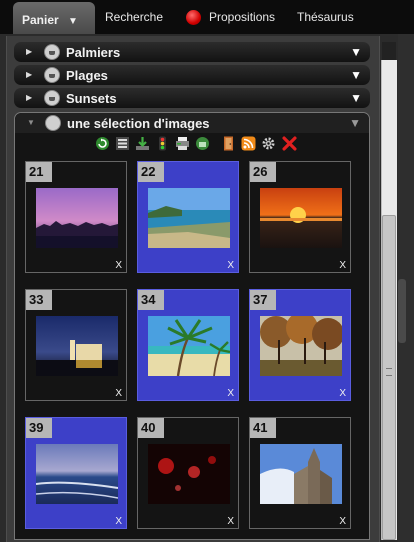  I want to click on scrollbar-thumb, so click(389, 377).